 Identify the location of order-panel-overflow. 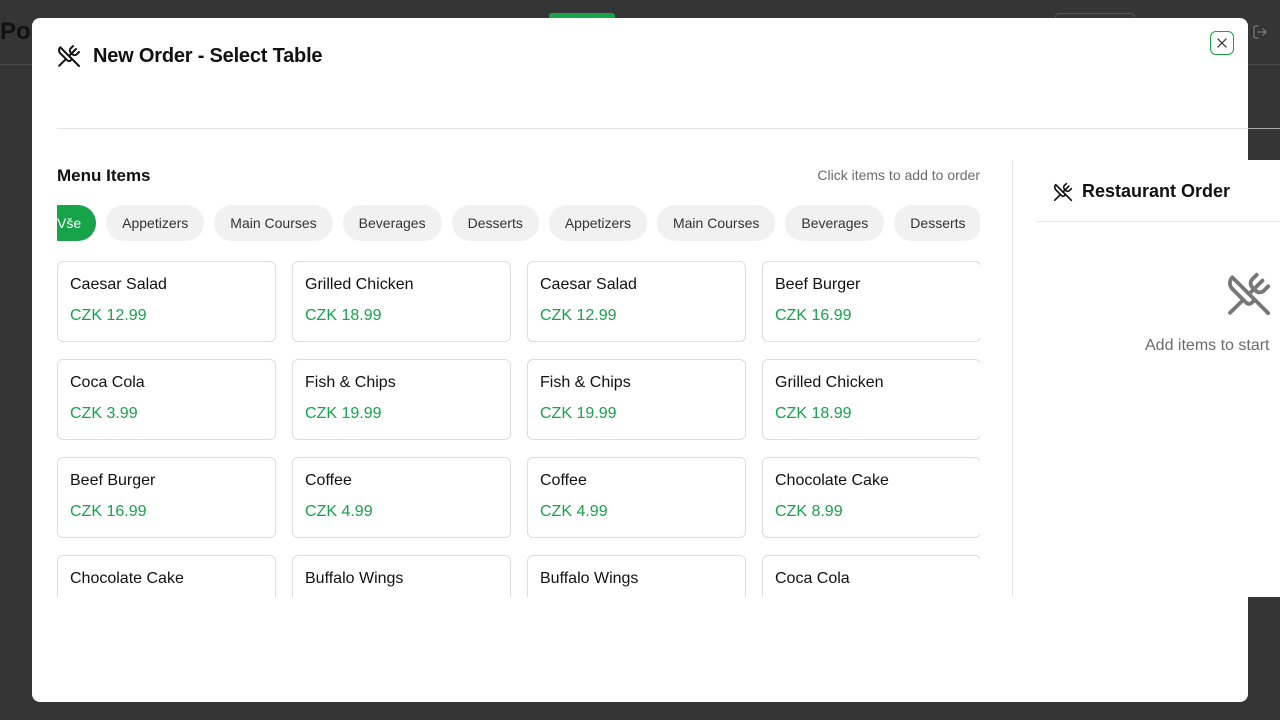
(1264, 378).